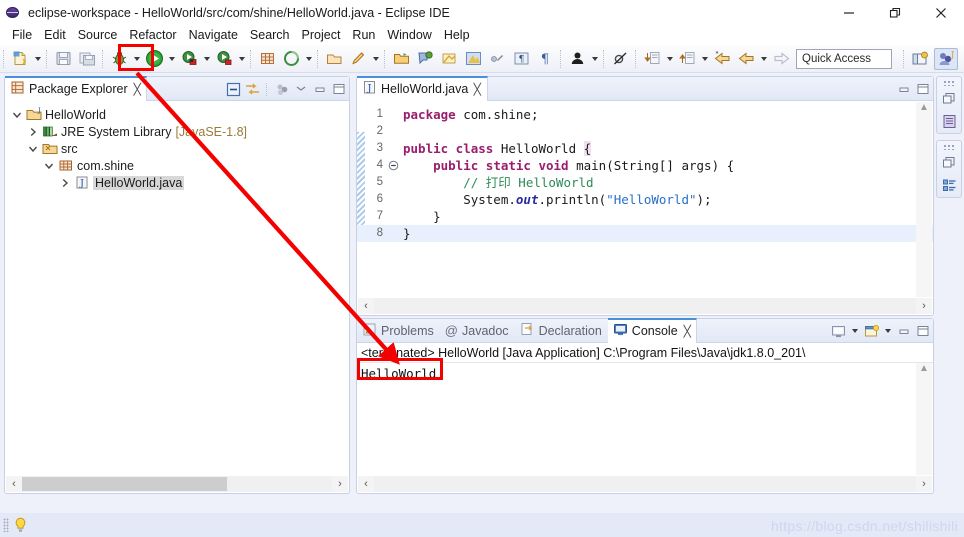 The width and height of the screenshot is (964, 537). I want to click on menu-project: Project, so click(321, 35).